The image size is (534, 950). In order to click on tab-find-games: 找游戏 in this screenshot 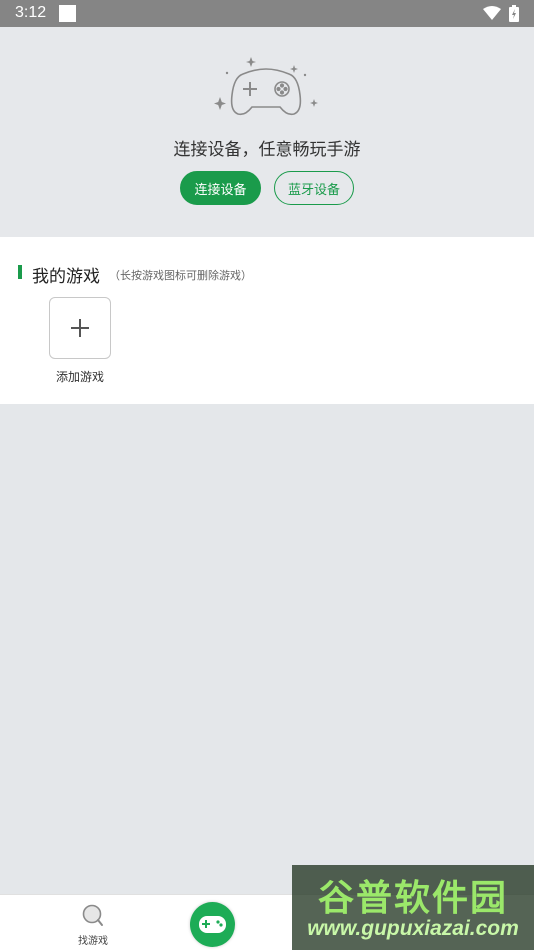, I will do `click(93, 922)`.